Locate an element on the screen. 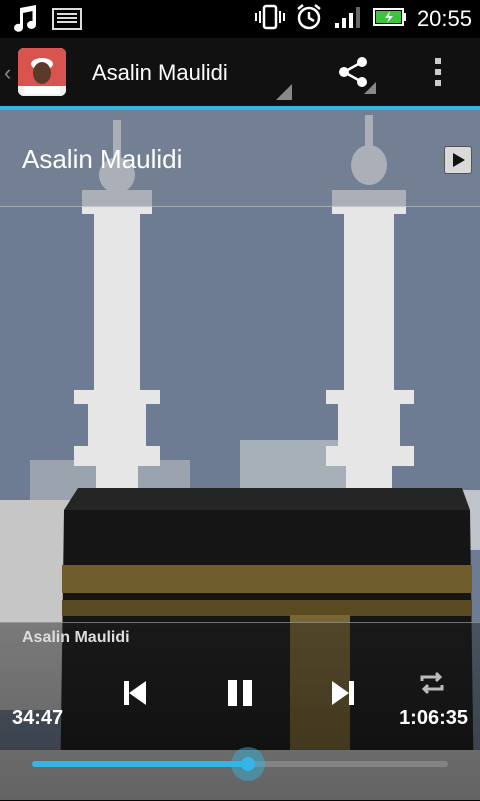  player-track-name: Asalin Maulidi is located at coordinates (76, 637).